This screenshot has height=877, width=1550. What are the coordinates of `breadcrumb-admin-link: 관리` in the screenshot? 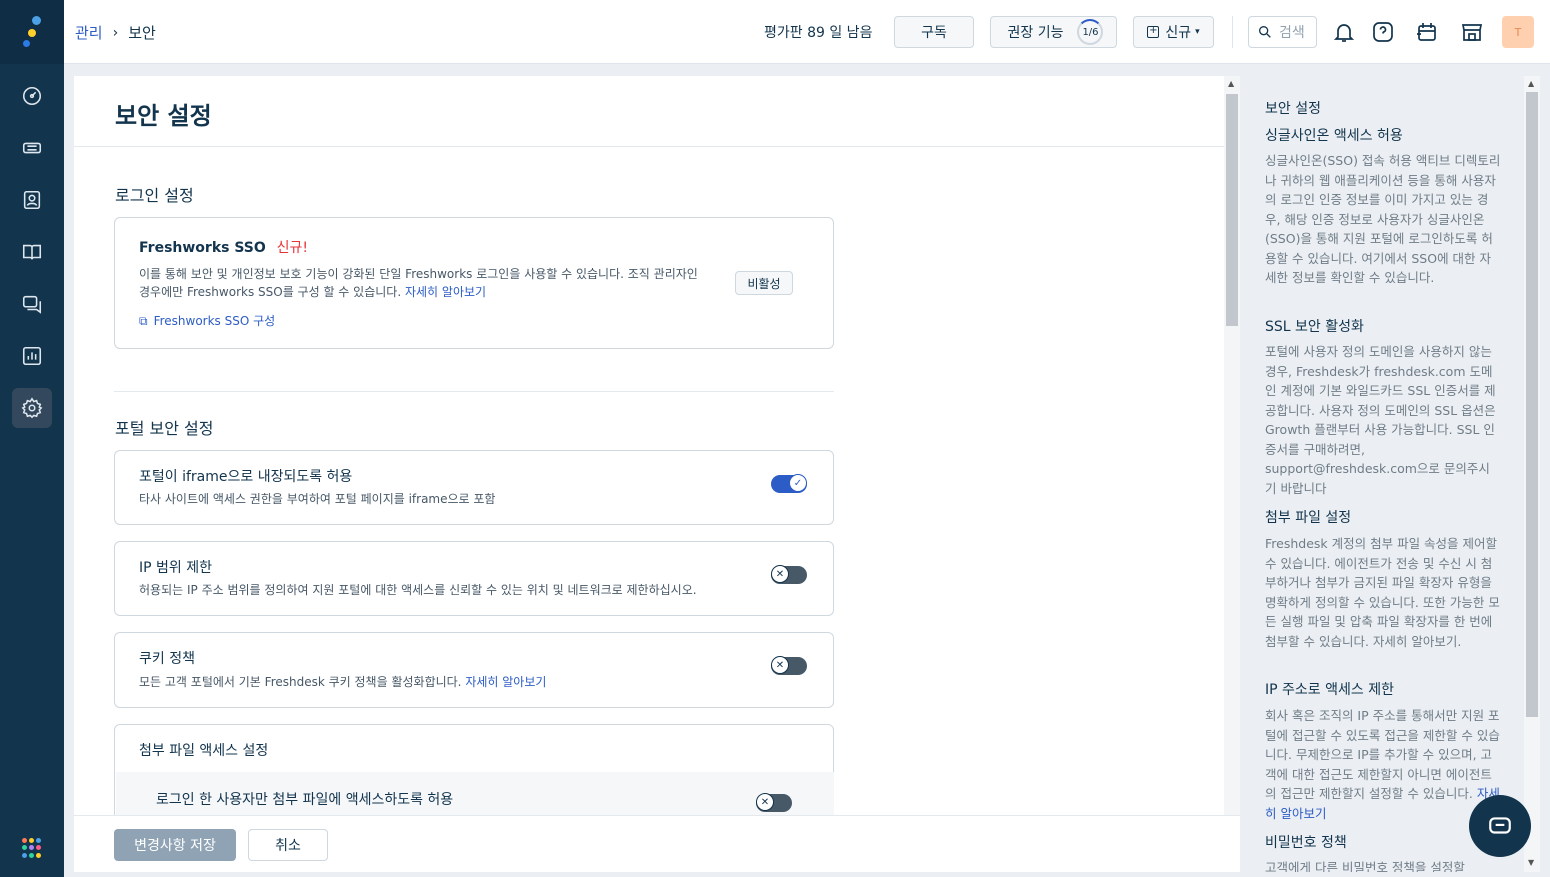 It's located at (89, 32).